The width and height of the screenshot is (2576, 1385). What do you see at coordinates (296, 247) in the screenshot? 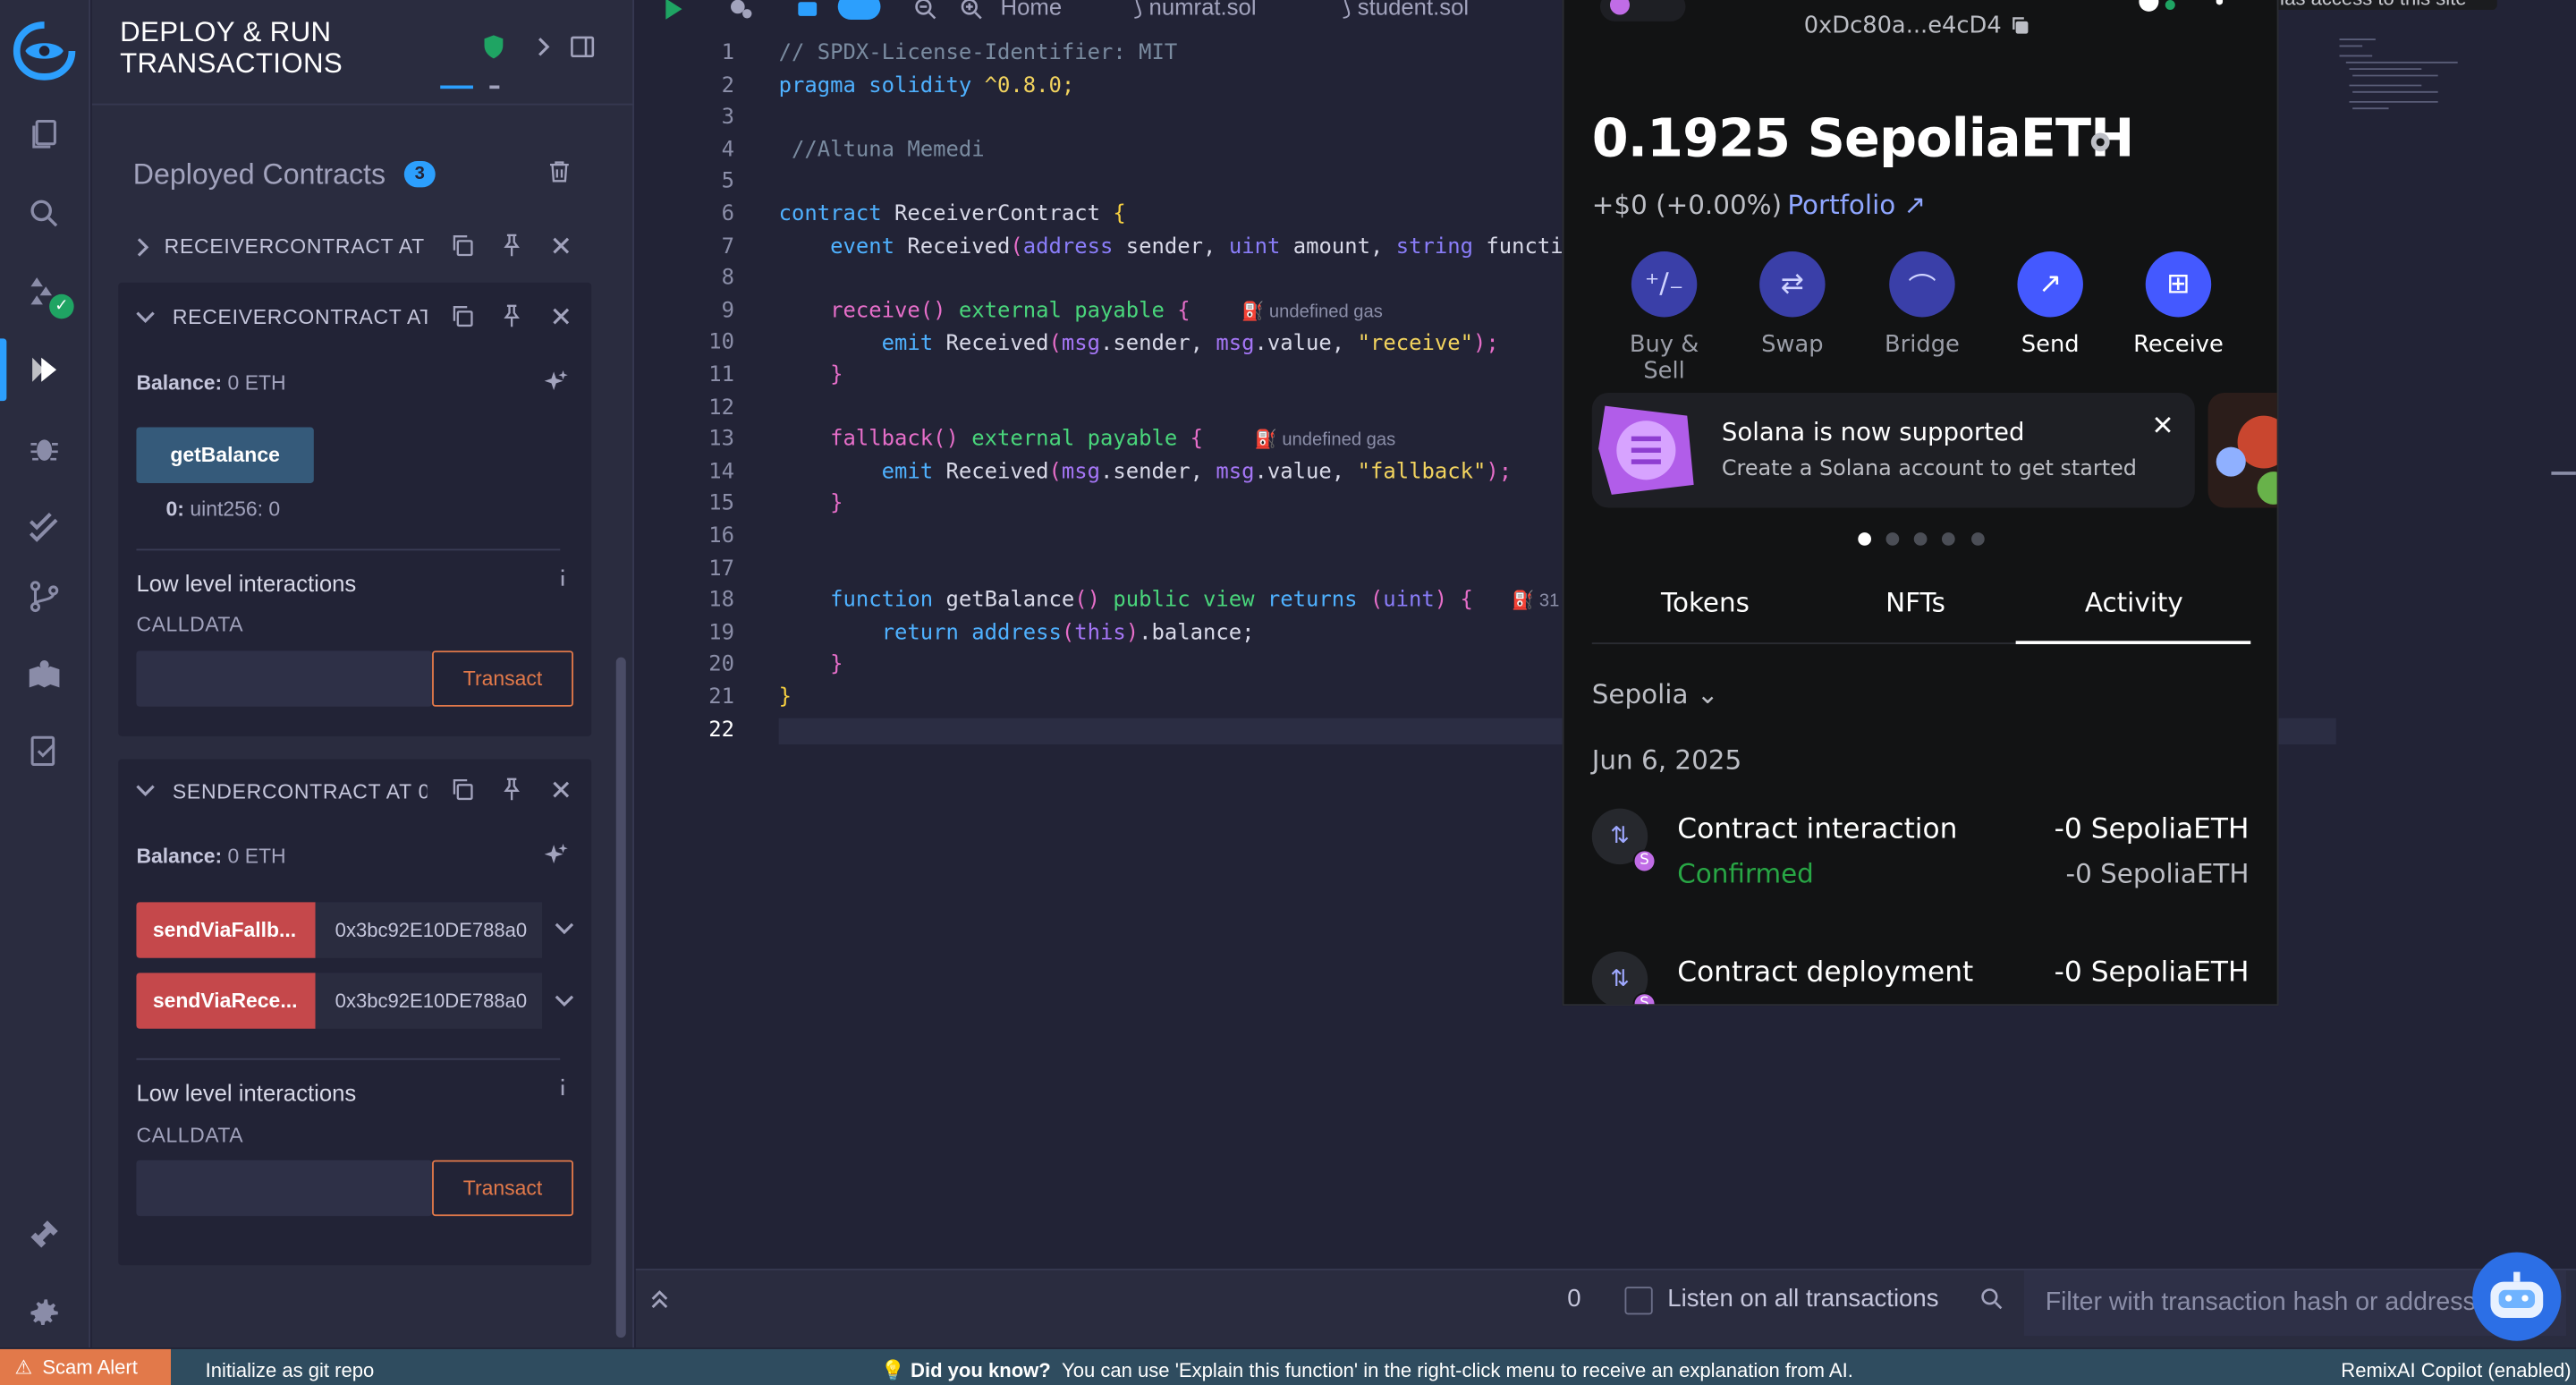
I see `contract-name: RECEIVERCONTRACT AT 0X` at bounding box center [296, 247].